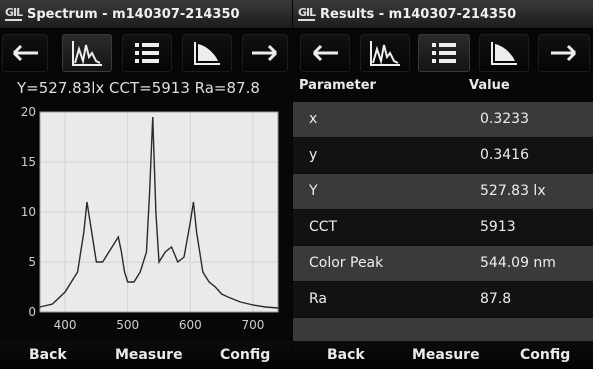  I want to click on table-row: Y 527.83 lx, so click(443, 192).